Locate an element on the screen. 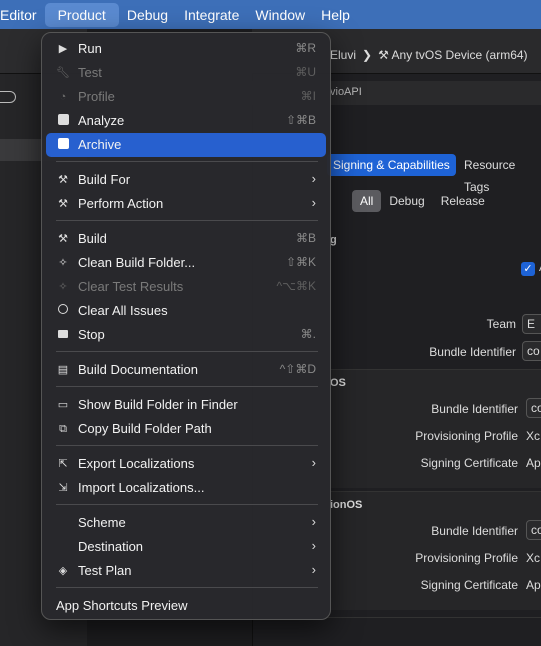  tab-signing-capabilities: Signing & Capabilities is located at coordinates (391, 165).